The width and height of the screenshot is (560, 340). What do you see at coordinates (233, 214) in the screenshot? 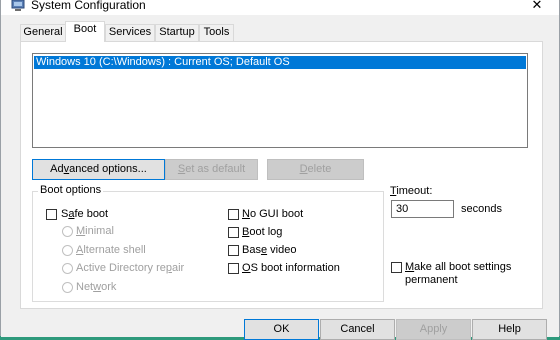
I see `no-gui-boot-checkbox` at bounding box center [233, 214].